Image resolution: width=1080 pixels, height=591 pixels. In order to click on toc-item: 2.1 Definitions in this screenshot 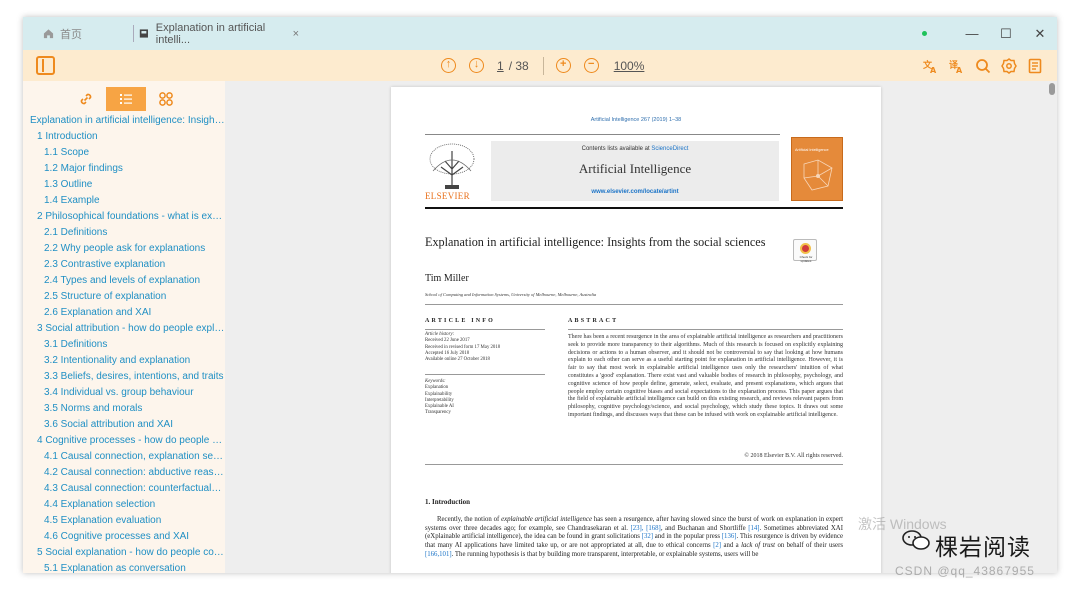, I will do `click(127, 233)`.